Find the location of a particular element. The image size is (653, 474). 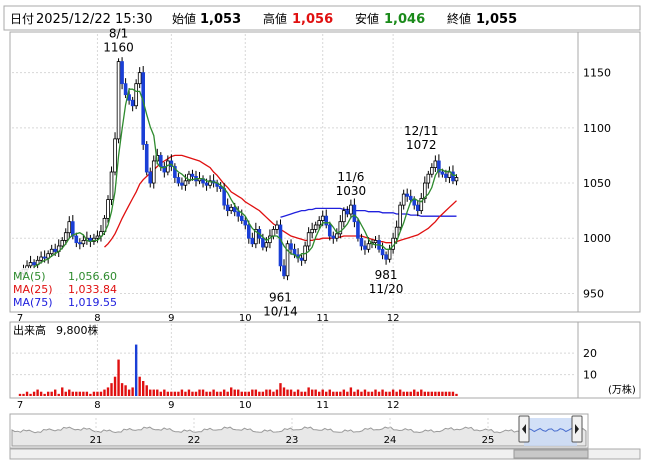

price-tick-label: 1050 is located at coordinates (597, 183).